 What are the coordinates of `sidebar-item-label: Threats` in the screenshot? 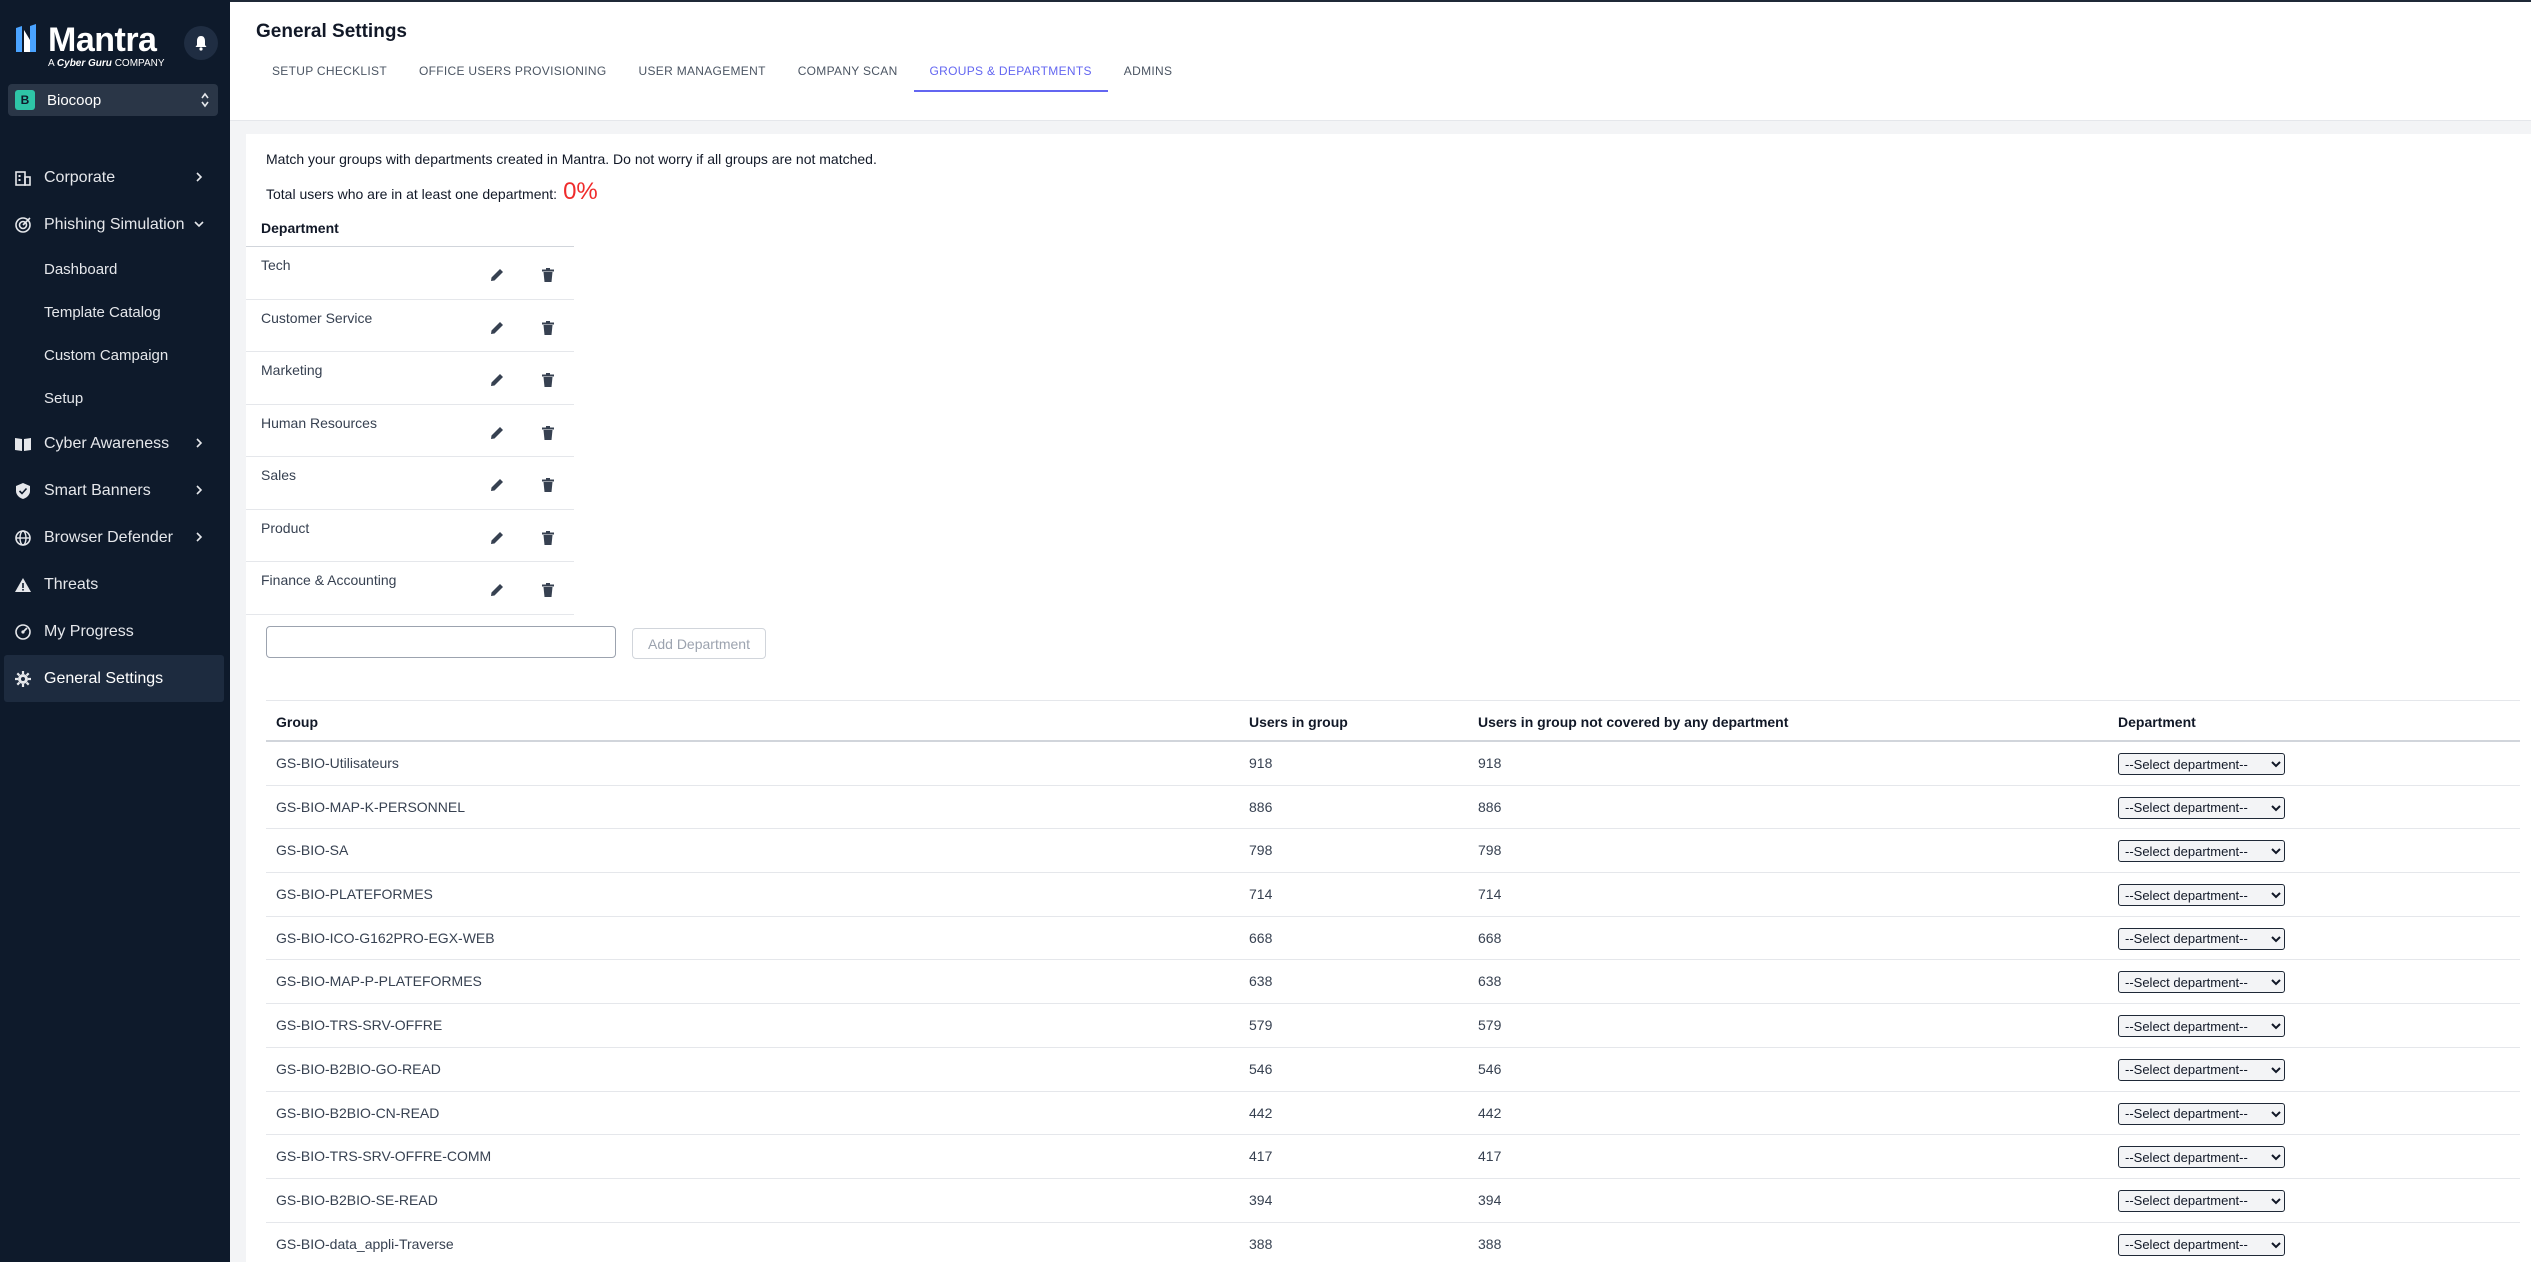 It's located at (71, 584).